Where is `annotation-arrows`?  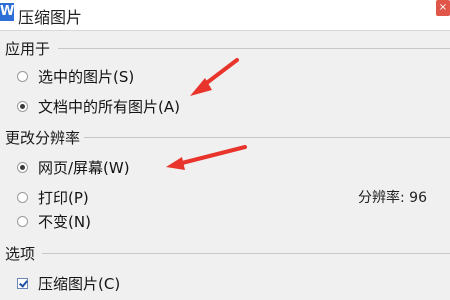 annotation-arrows is located at coordinates (206, 114).